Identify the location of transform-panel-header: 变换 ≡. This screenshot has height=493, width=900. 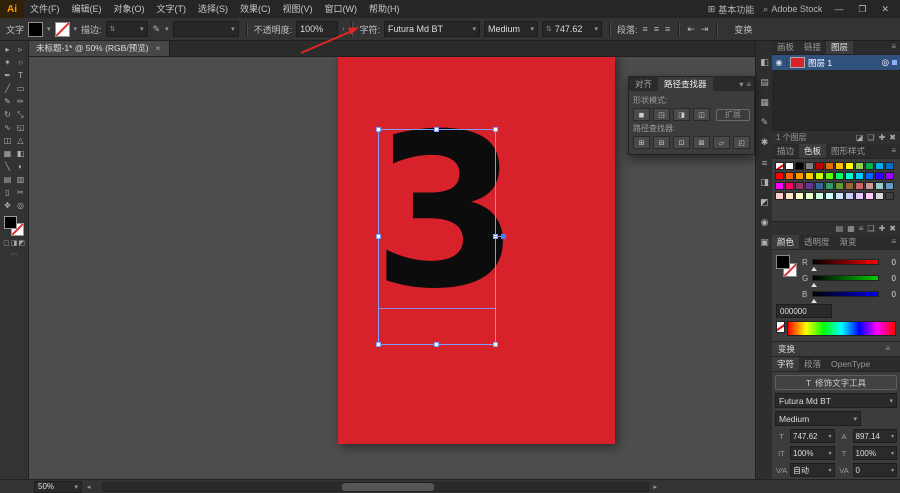
(836, 349).